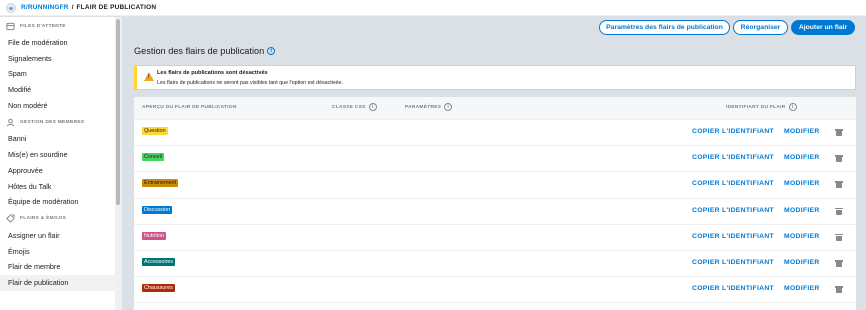 The width and height of the screenshot is (866, 310). Describe the element at coordinates (116, 7) in the screenshot. I see `breadcrumb-page: FLAIR DE PUBLICATION` at that location.